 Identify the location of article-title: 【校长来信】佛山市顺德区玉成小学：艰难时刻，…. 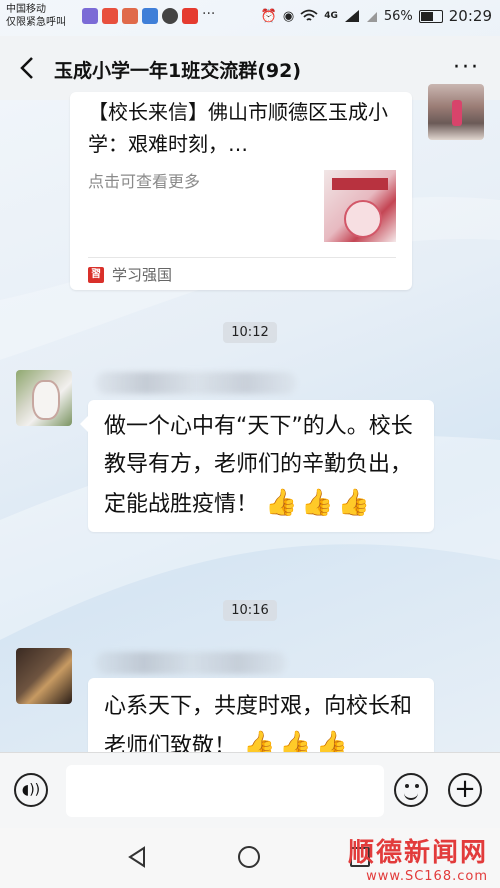
(238, 128).